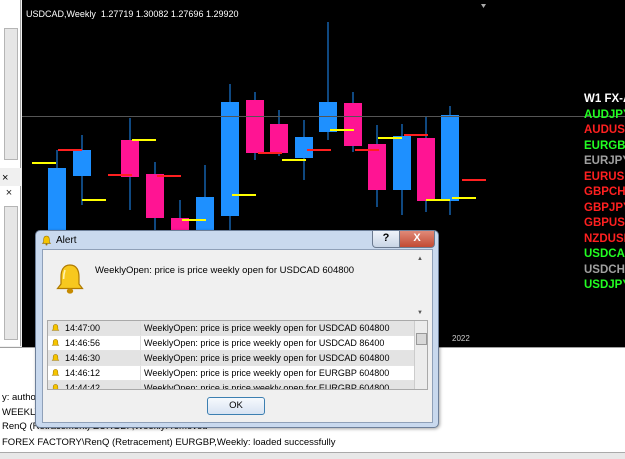  What do you see at coordinates (420, 355) in the screenshot?
I see `list-scrollbar` at bounding box center [420, 355].